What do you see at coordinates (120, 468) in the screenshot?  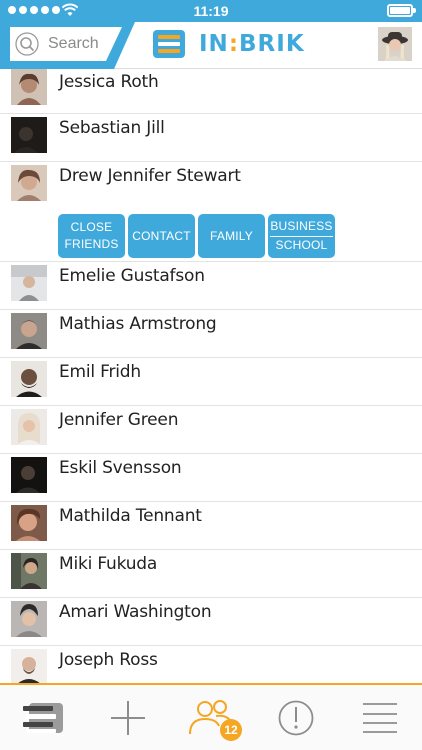 I see `contact-name: Eskil Svensson` at bounding box center [120, 468].